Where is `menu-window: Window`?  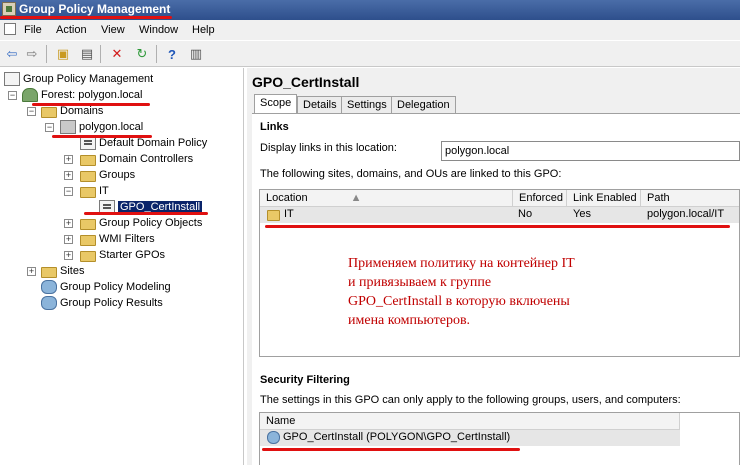 menu-window: Window is located at coordinates (158, 30).